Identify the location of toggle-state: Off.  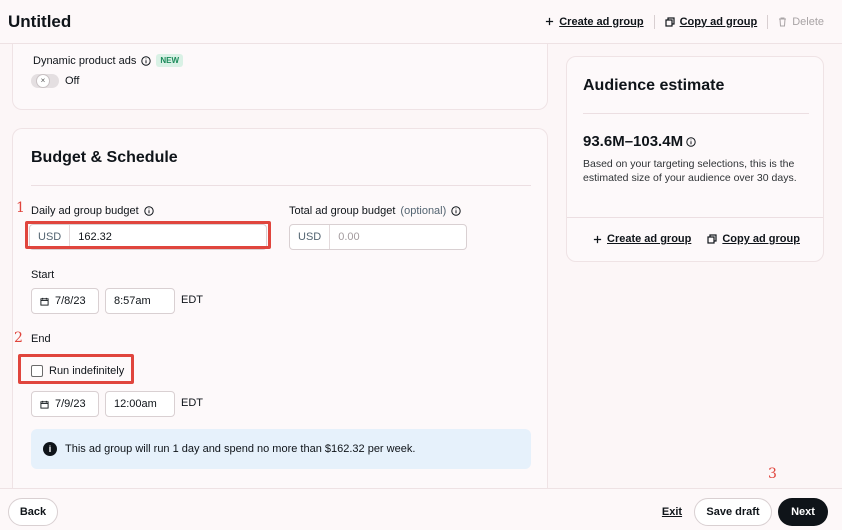
(72, 81).